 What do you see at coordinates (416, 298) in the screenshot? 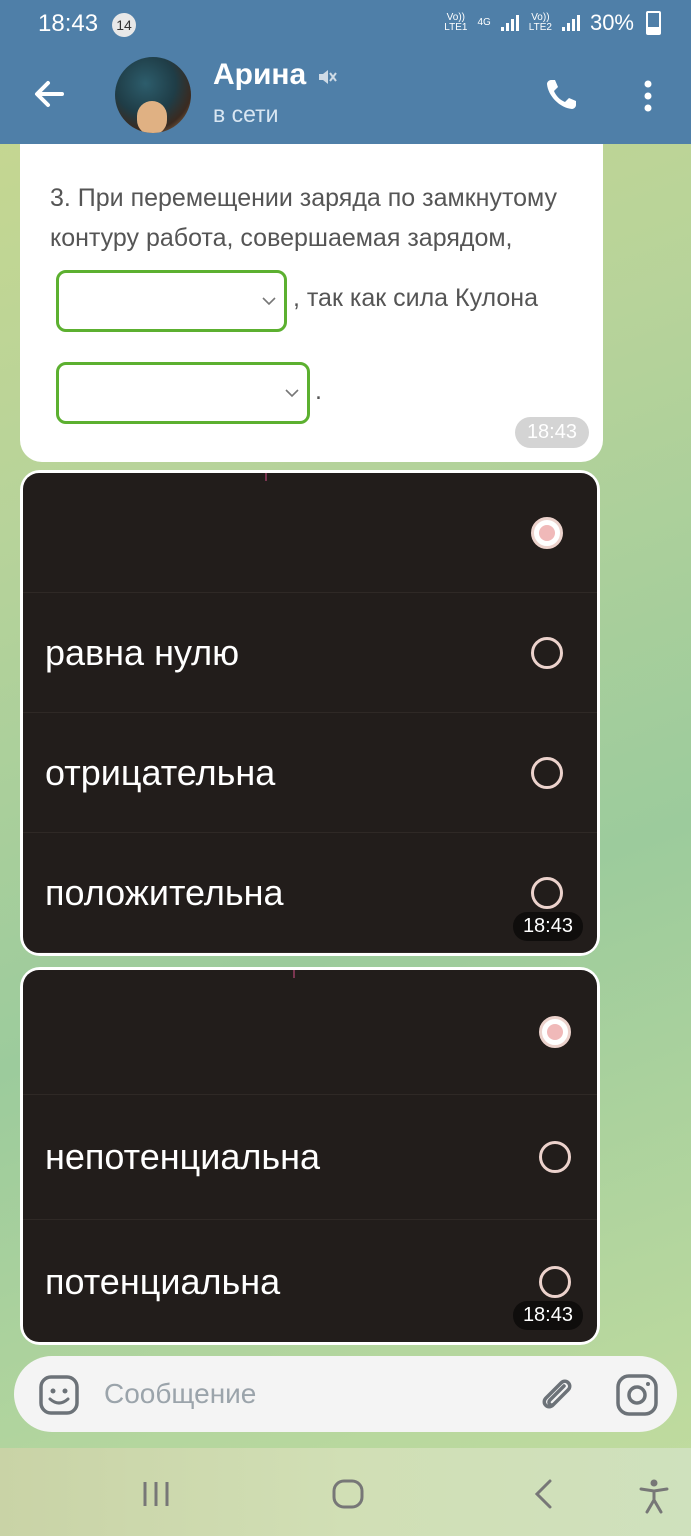
I see `question-text-continued: , так как сила Кулона` at bounding box center [416, 298].